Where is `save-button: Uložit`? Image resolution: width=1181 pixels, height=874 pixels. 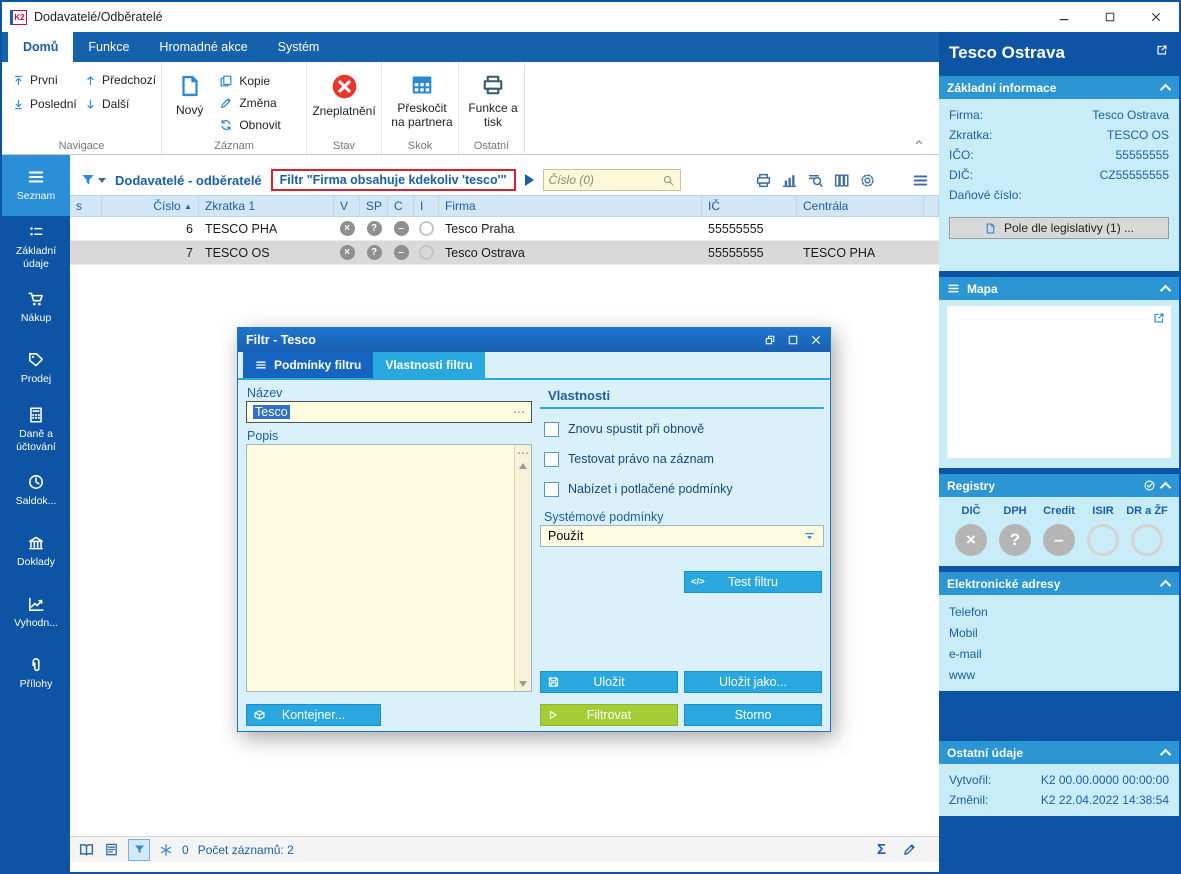
save-button: Uložit is located at coordinates (609, 682).